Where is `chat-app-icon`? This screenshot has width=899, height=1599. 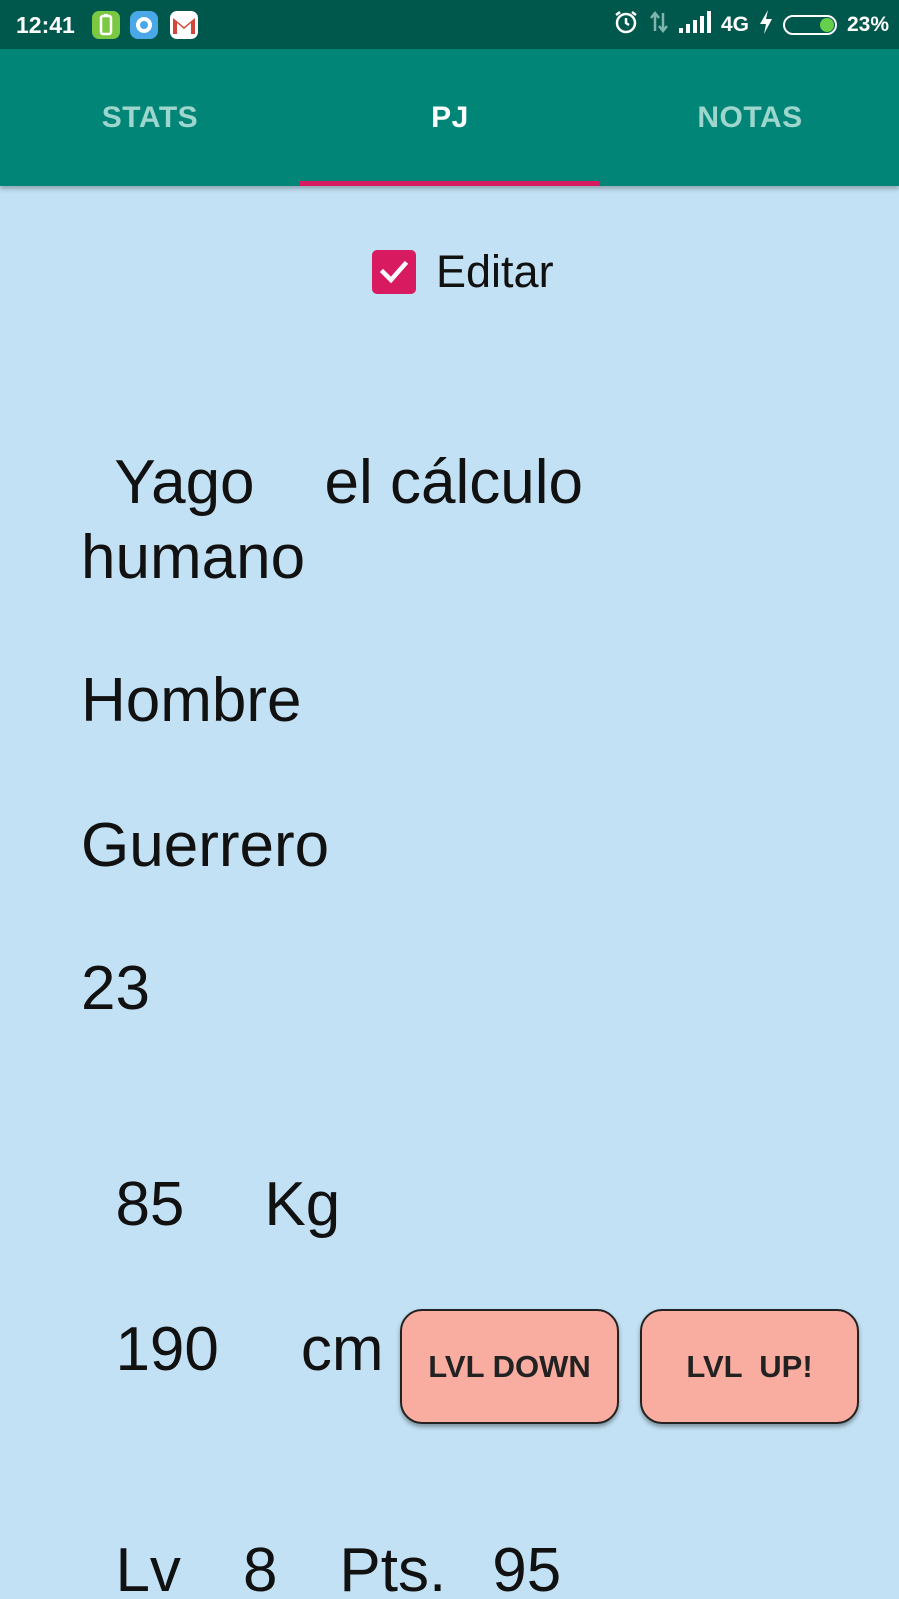 chat-app-icon is located at coordinates (144, 25).